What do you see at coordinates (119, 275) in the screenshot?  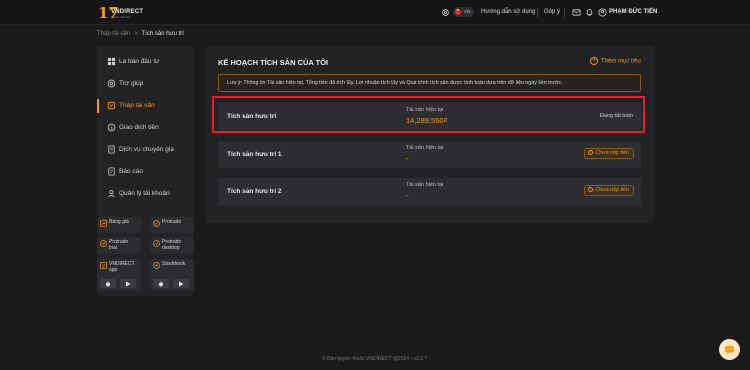 I see `store-card-vndirect-app: V VNDIRECT app` at bounding box center [119, 275].